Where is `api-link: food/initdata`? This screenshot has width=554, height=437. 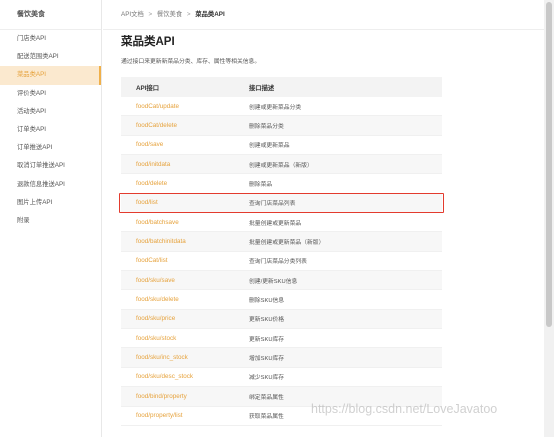 api-link: food/initdata is located at coordinates (177, 164).